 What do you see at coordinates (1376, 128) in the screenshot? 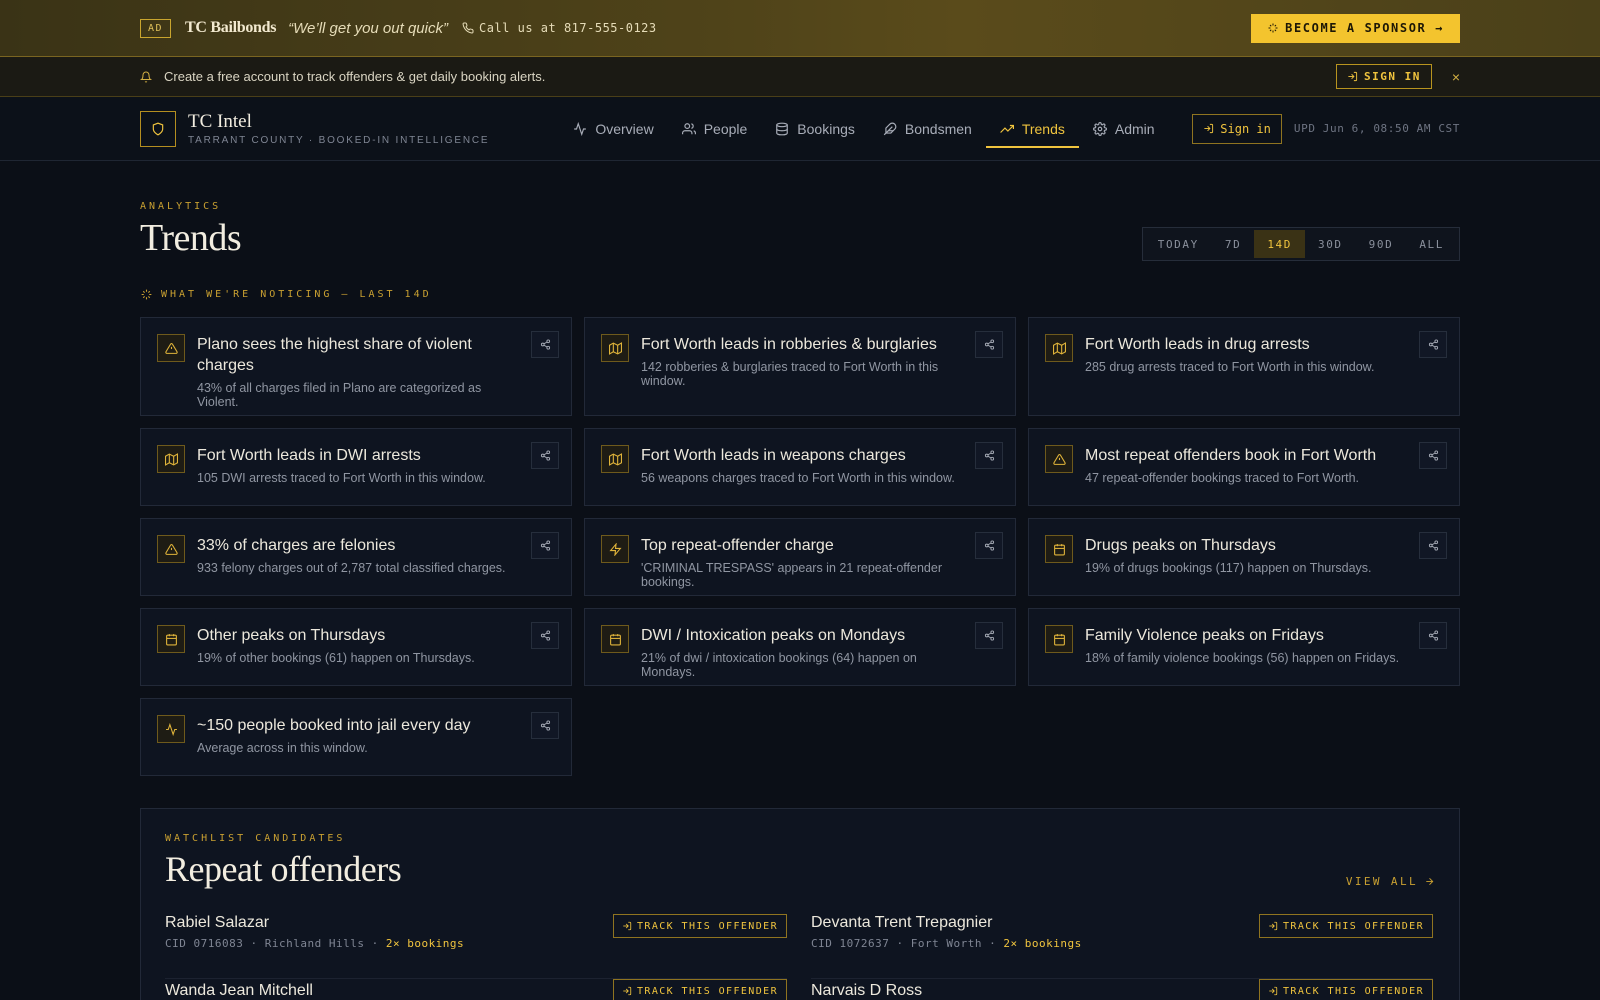
I see `last-updated: UPD Jun 6, 08:50 AM CST` at bounding box center [1376, 128].